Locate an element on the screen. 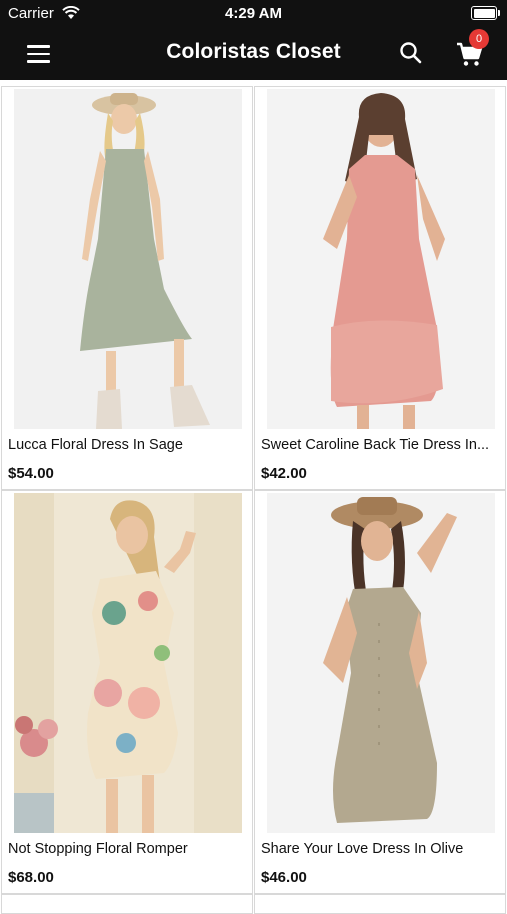  status-time: 4:29 AM is located at coordinates (253, 13).